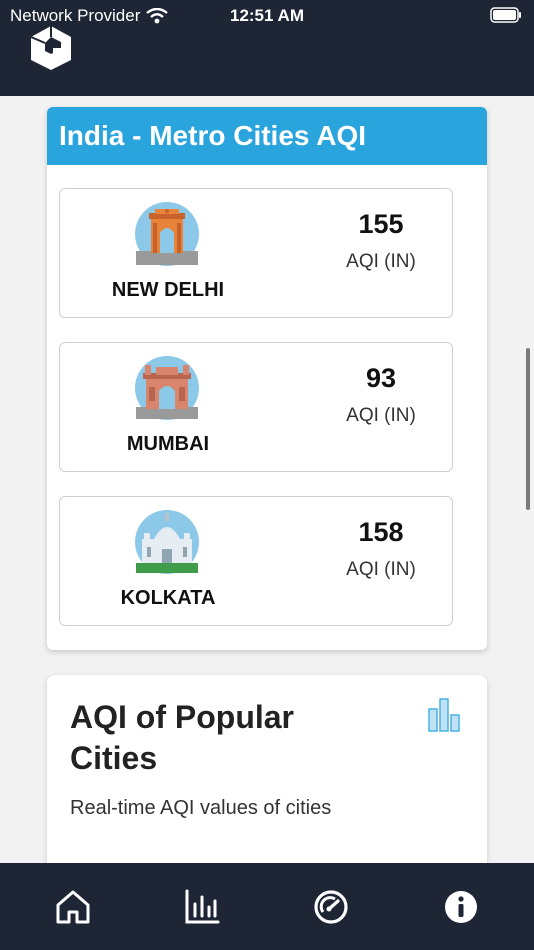 The image size is (534, 950). Describe the element at coordinates (381, 378) in the screenshot. I see `aqi-value: 93` at that location.